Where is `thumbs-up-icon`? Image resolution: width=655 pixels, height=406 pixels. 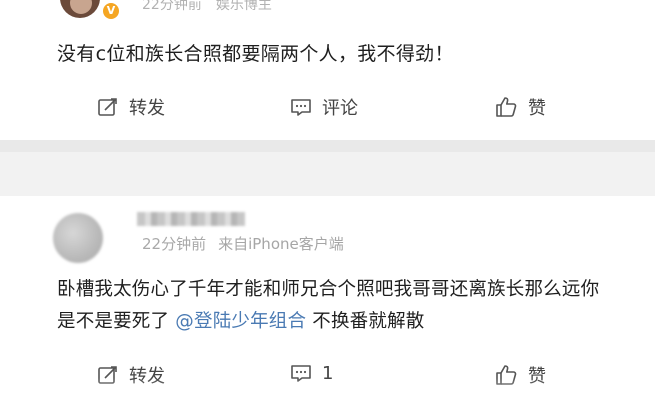 thumbs-up-icon is located at coordinates (506, 107).